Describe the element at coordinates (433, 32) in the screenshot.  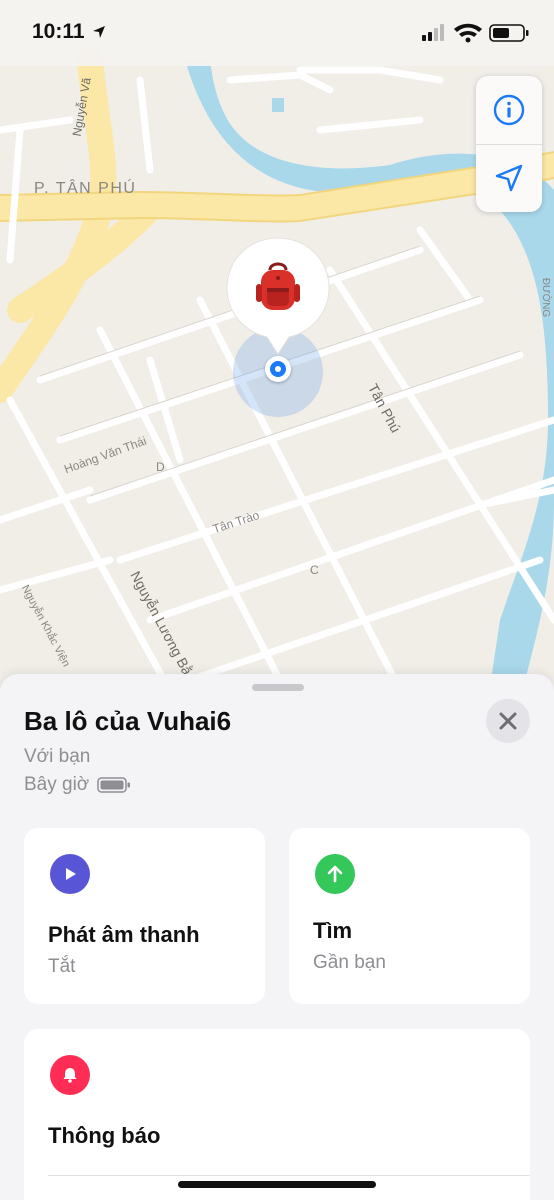
I see `signal-icon` at that location.